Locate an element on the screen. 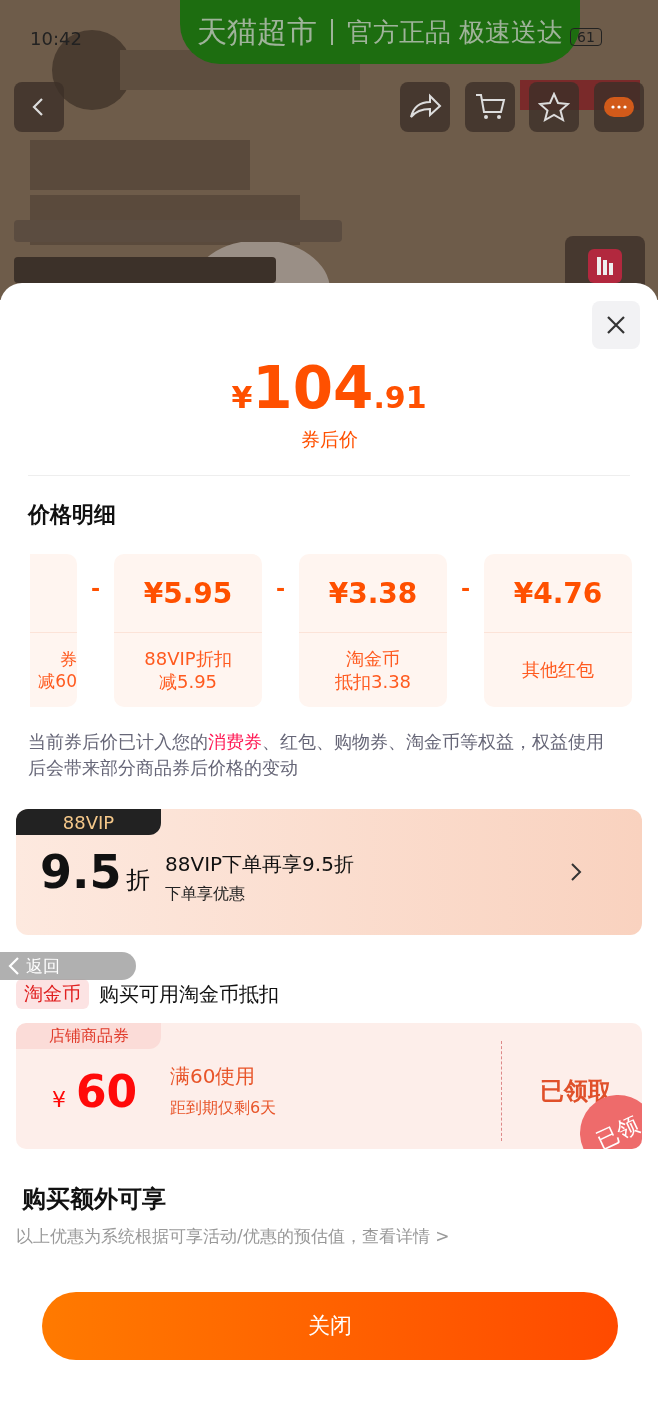 This screenshot has height=1416, width=658. coupon-amount: ¥ 60 is located at coordinates (95, 1091).